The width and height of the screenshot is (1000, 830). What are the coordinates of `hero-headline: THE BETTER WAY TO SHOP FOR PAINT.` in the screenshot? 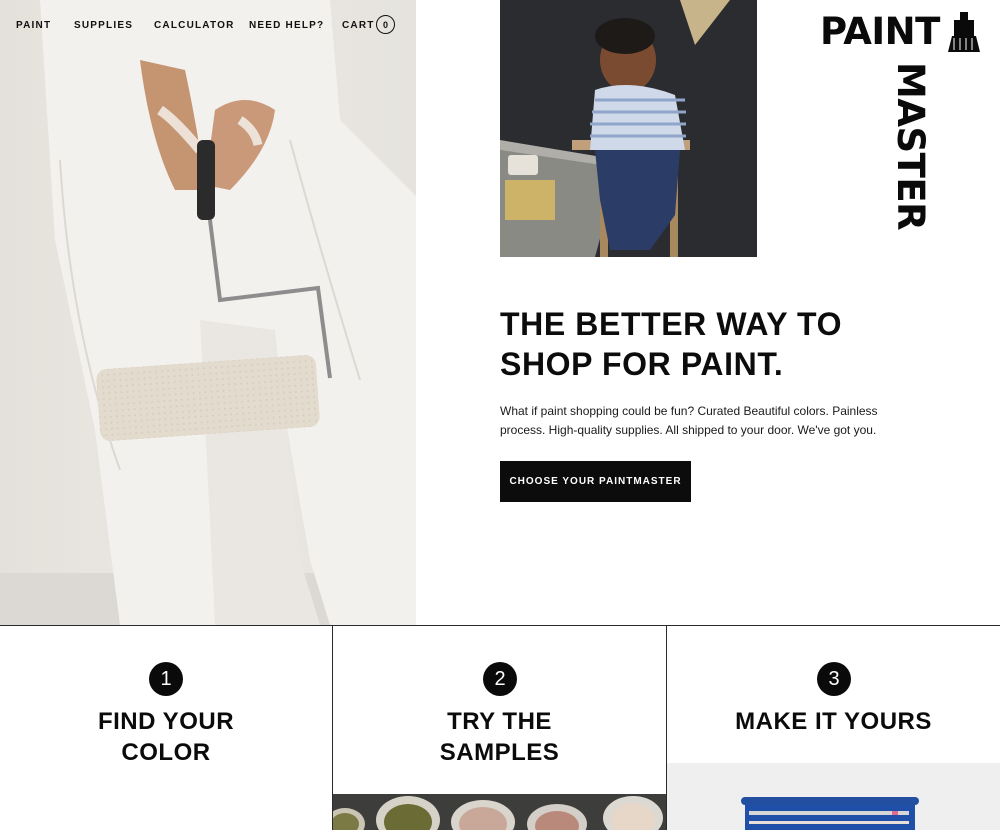 It's located at (671, 344).